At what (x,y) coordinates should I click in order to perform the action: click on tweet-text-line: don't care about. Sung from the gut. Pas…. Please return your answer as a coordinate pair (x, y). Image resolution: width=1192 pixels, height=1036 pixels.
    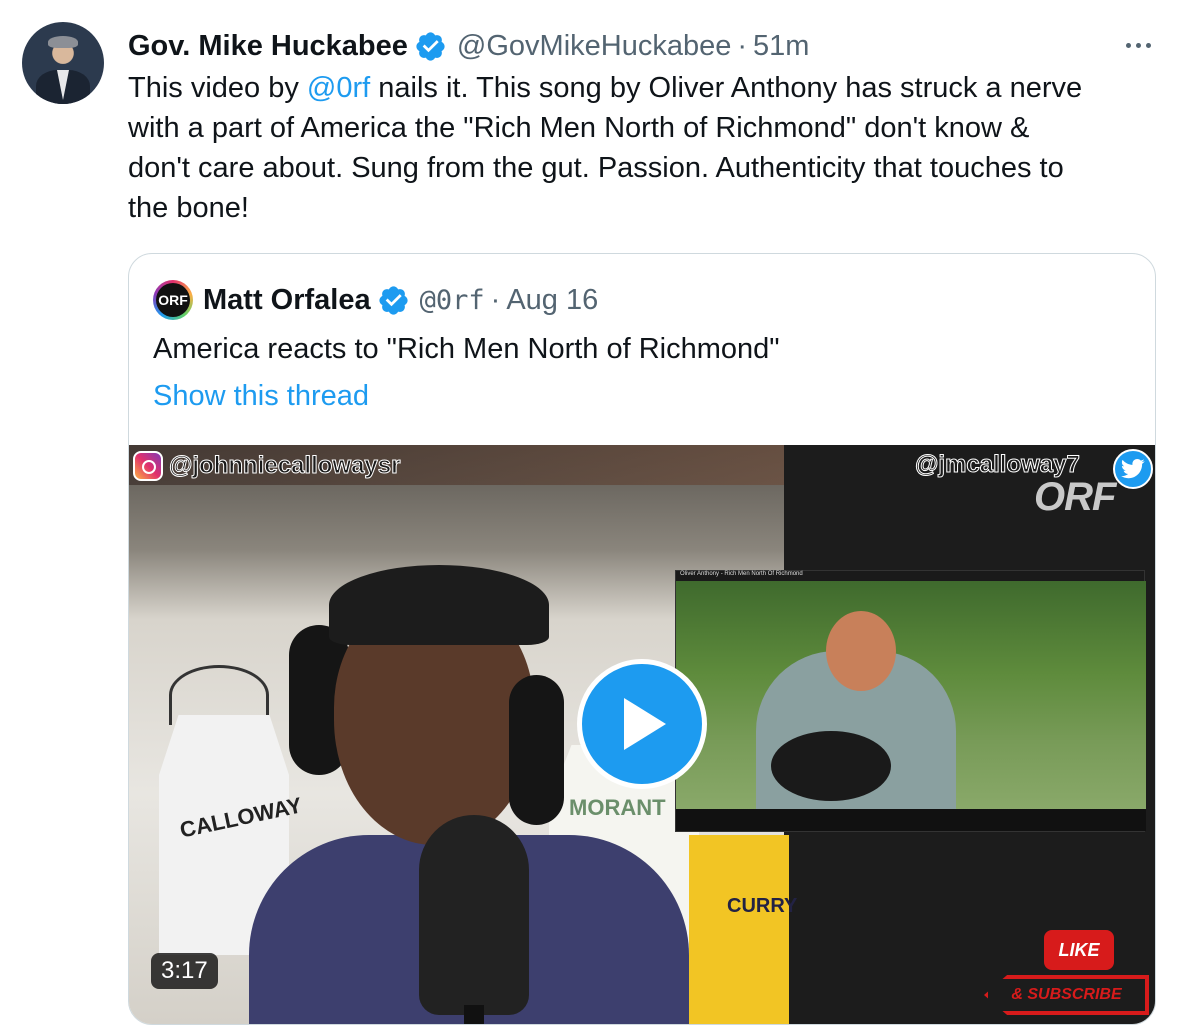
    Looking at the image, I should click on (596, 168).